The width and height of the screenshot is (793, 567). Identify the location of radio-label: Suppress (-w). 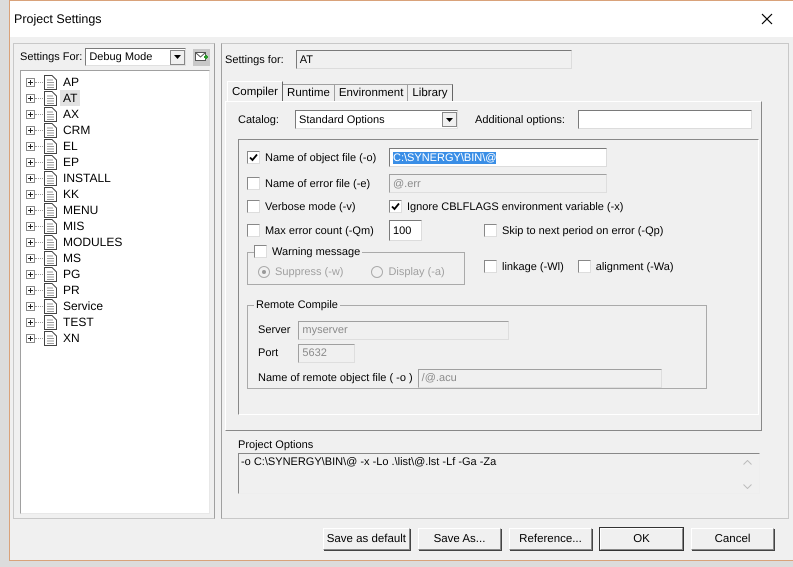
(309, 272).